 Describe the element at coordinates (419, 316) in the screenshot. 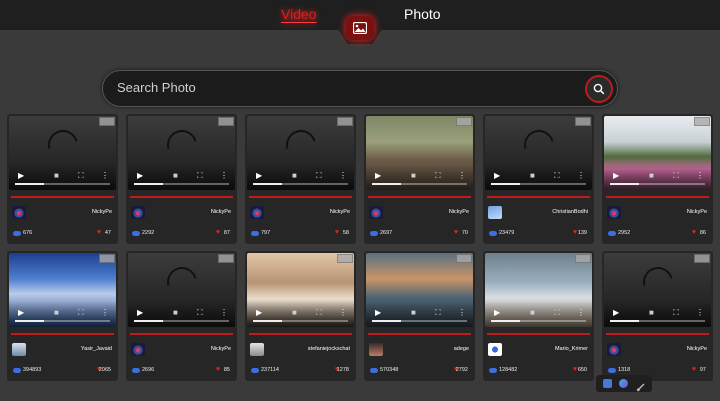

I see `video-card: ▶ ■ ⛶ ⋮ adege 570348 ♥ 2792` at that location.